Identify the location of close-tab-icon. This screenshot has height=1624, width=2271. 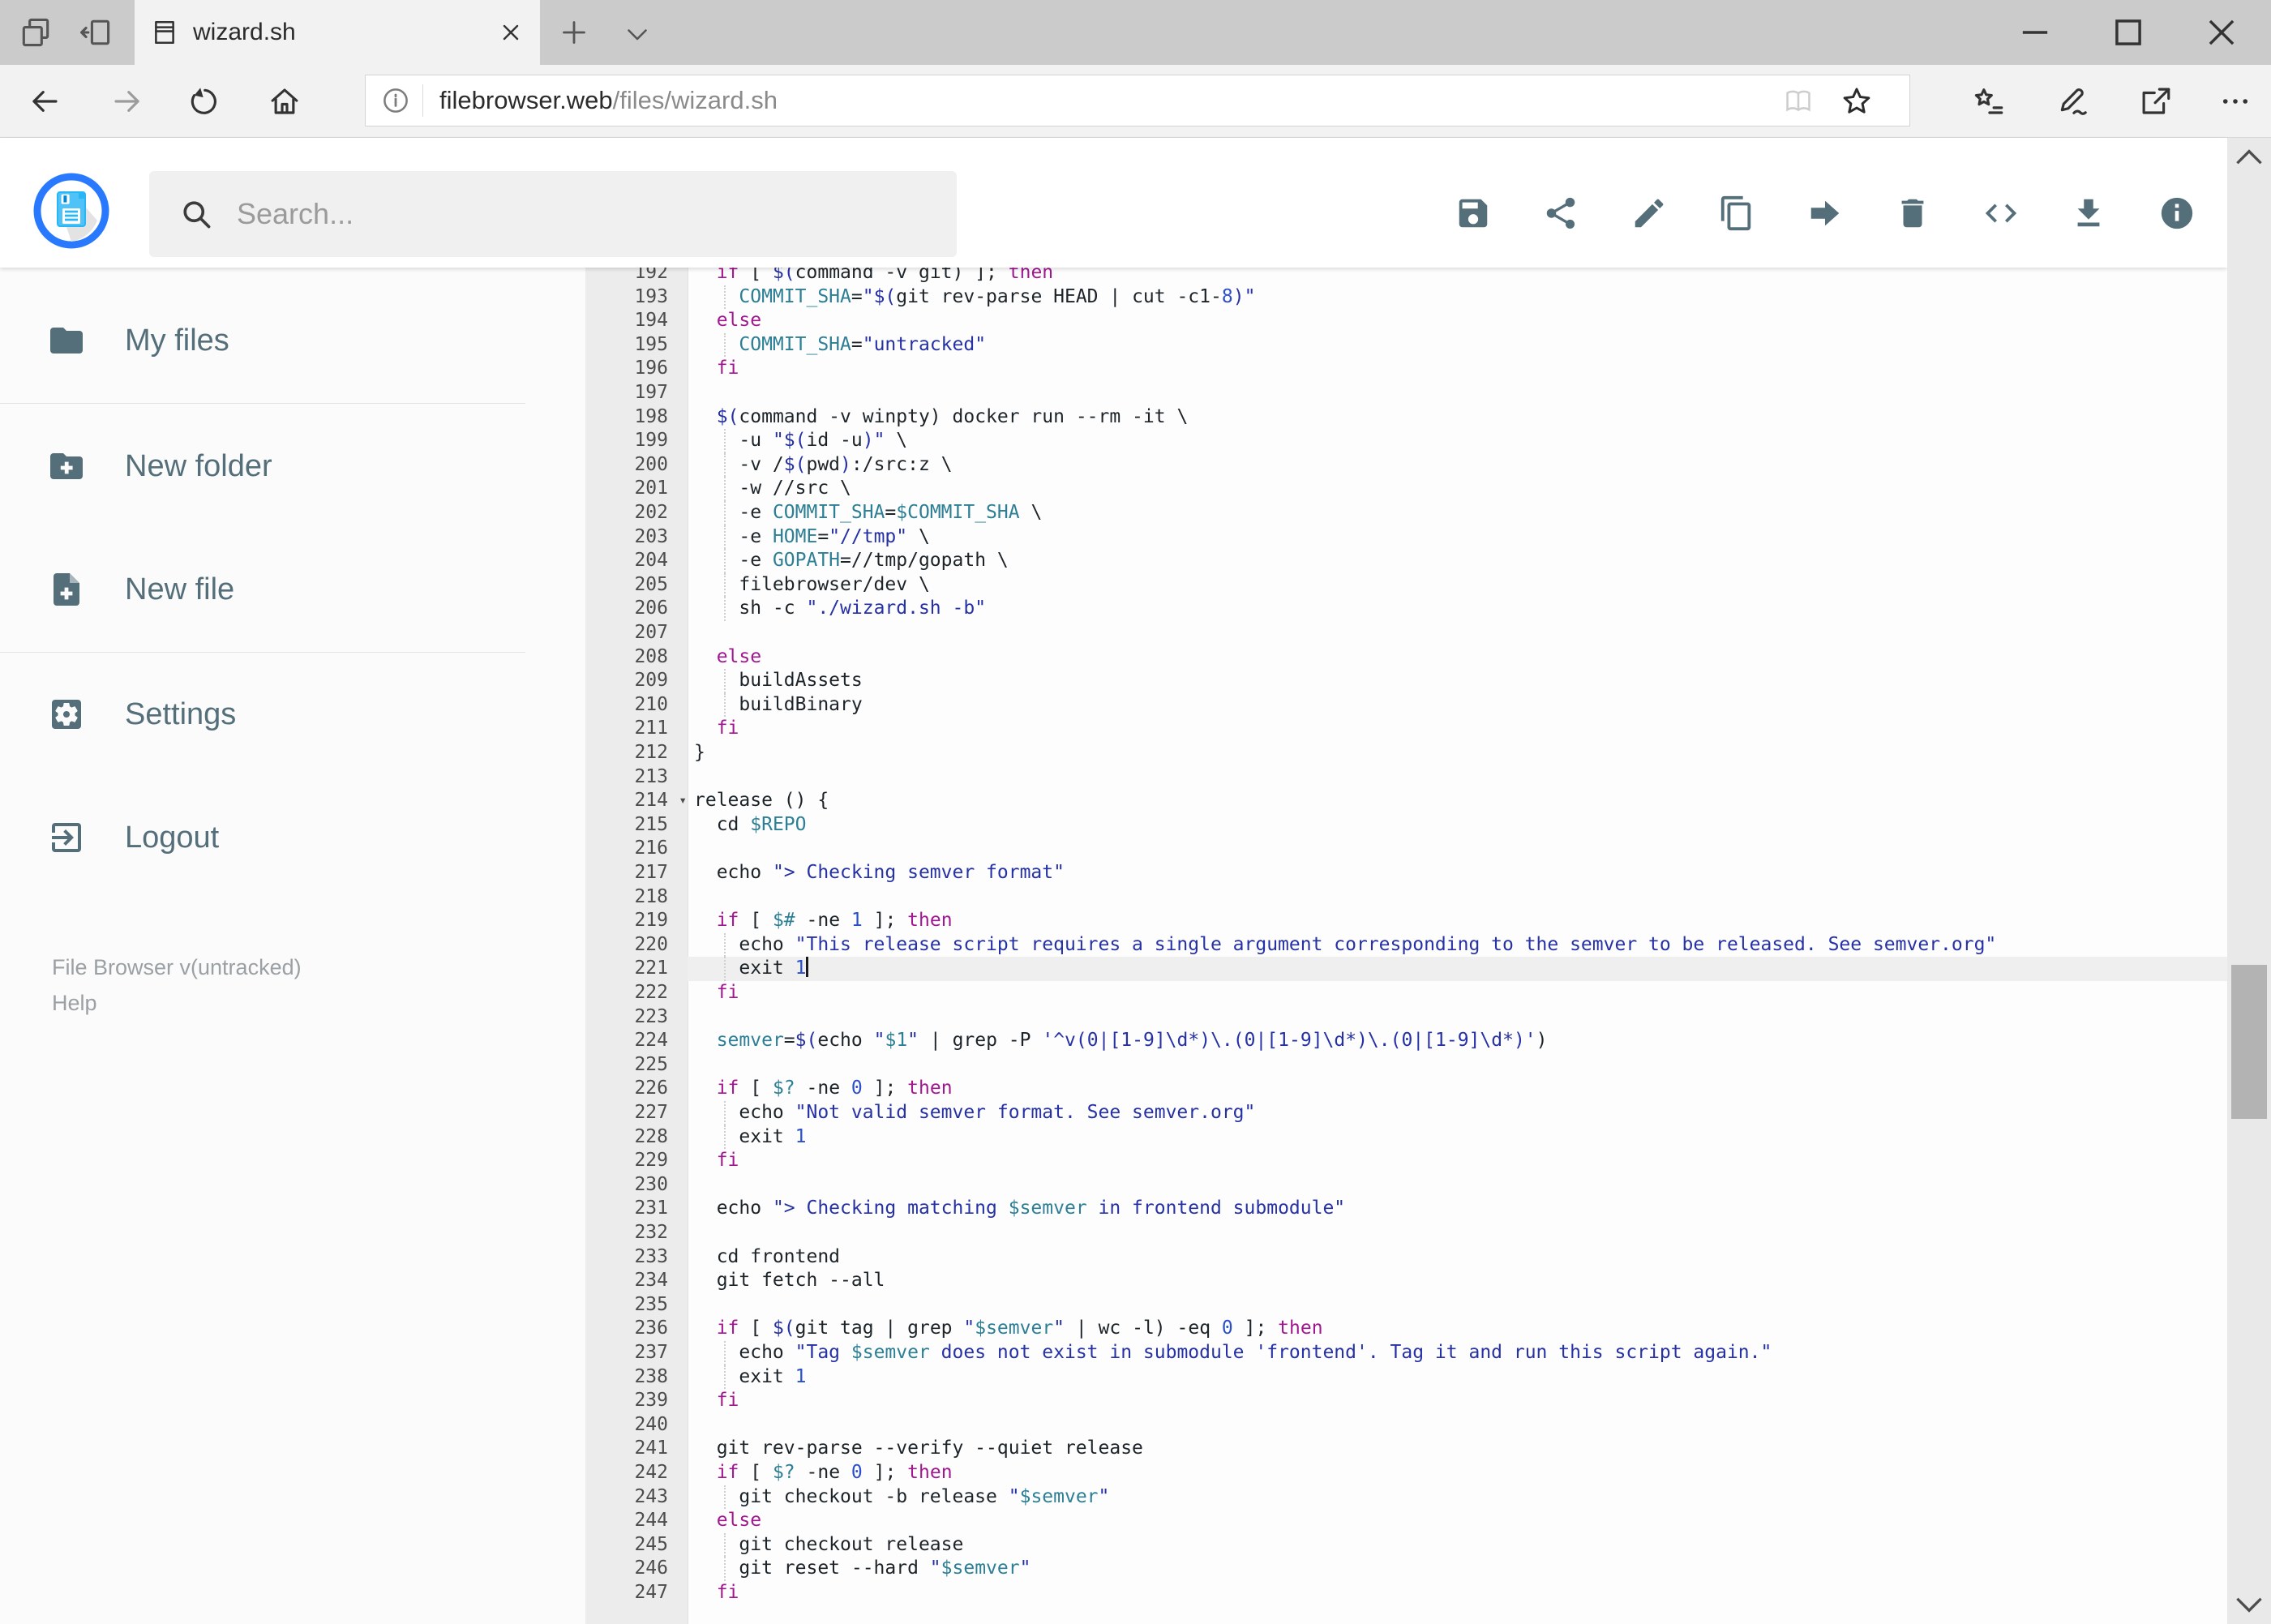
(511, 32).